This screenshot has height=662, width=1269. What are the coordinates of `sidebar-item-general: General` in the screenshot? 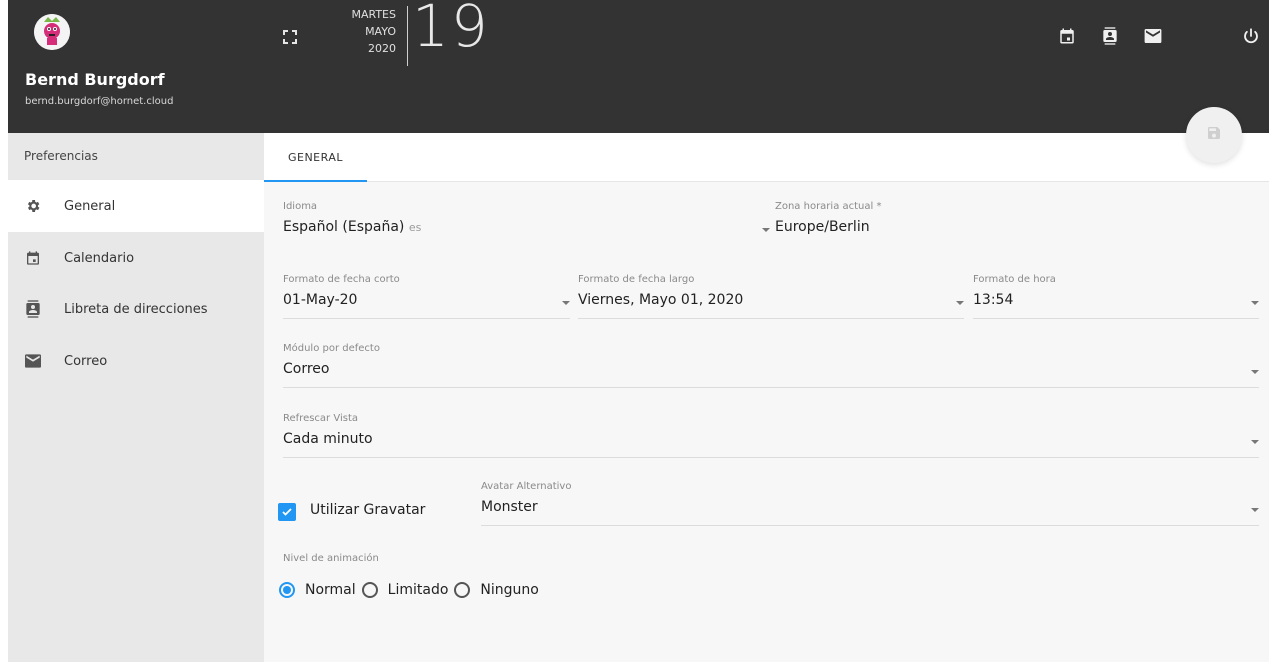 It's located at (136, 206).